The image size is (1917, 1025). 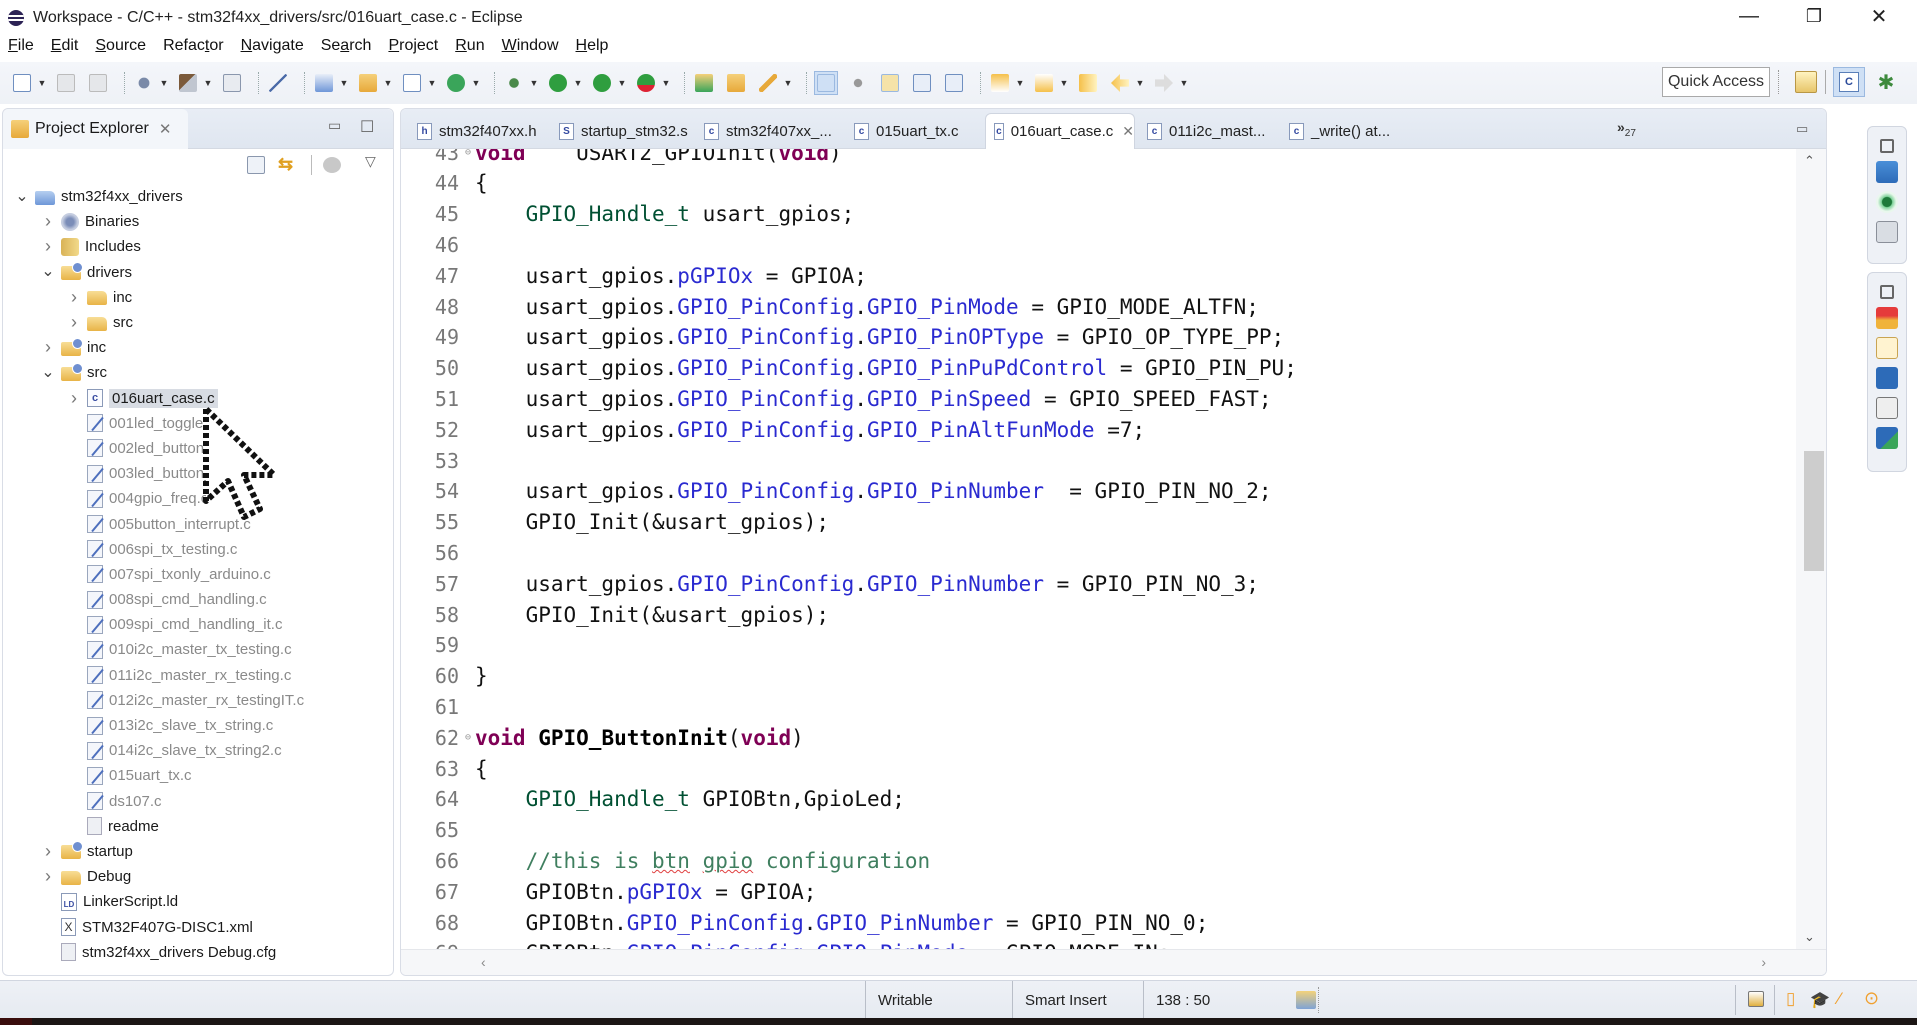 What do you see at coordinates (198, 826) in the screenshot?
I see `tree-item: readme` at bounding box center [198, 826].